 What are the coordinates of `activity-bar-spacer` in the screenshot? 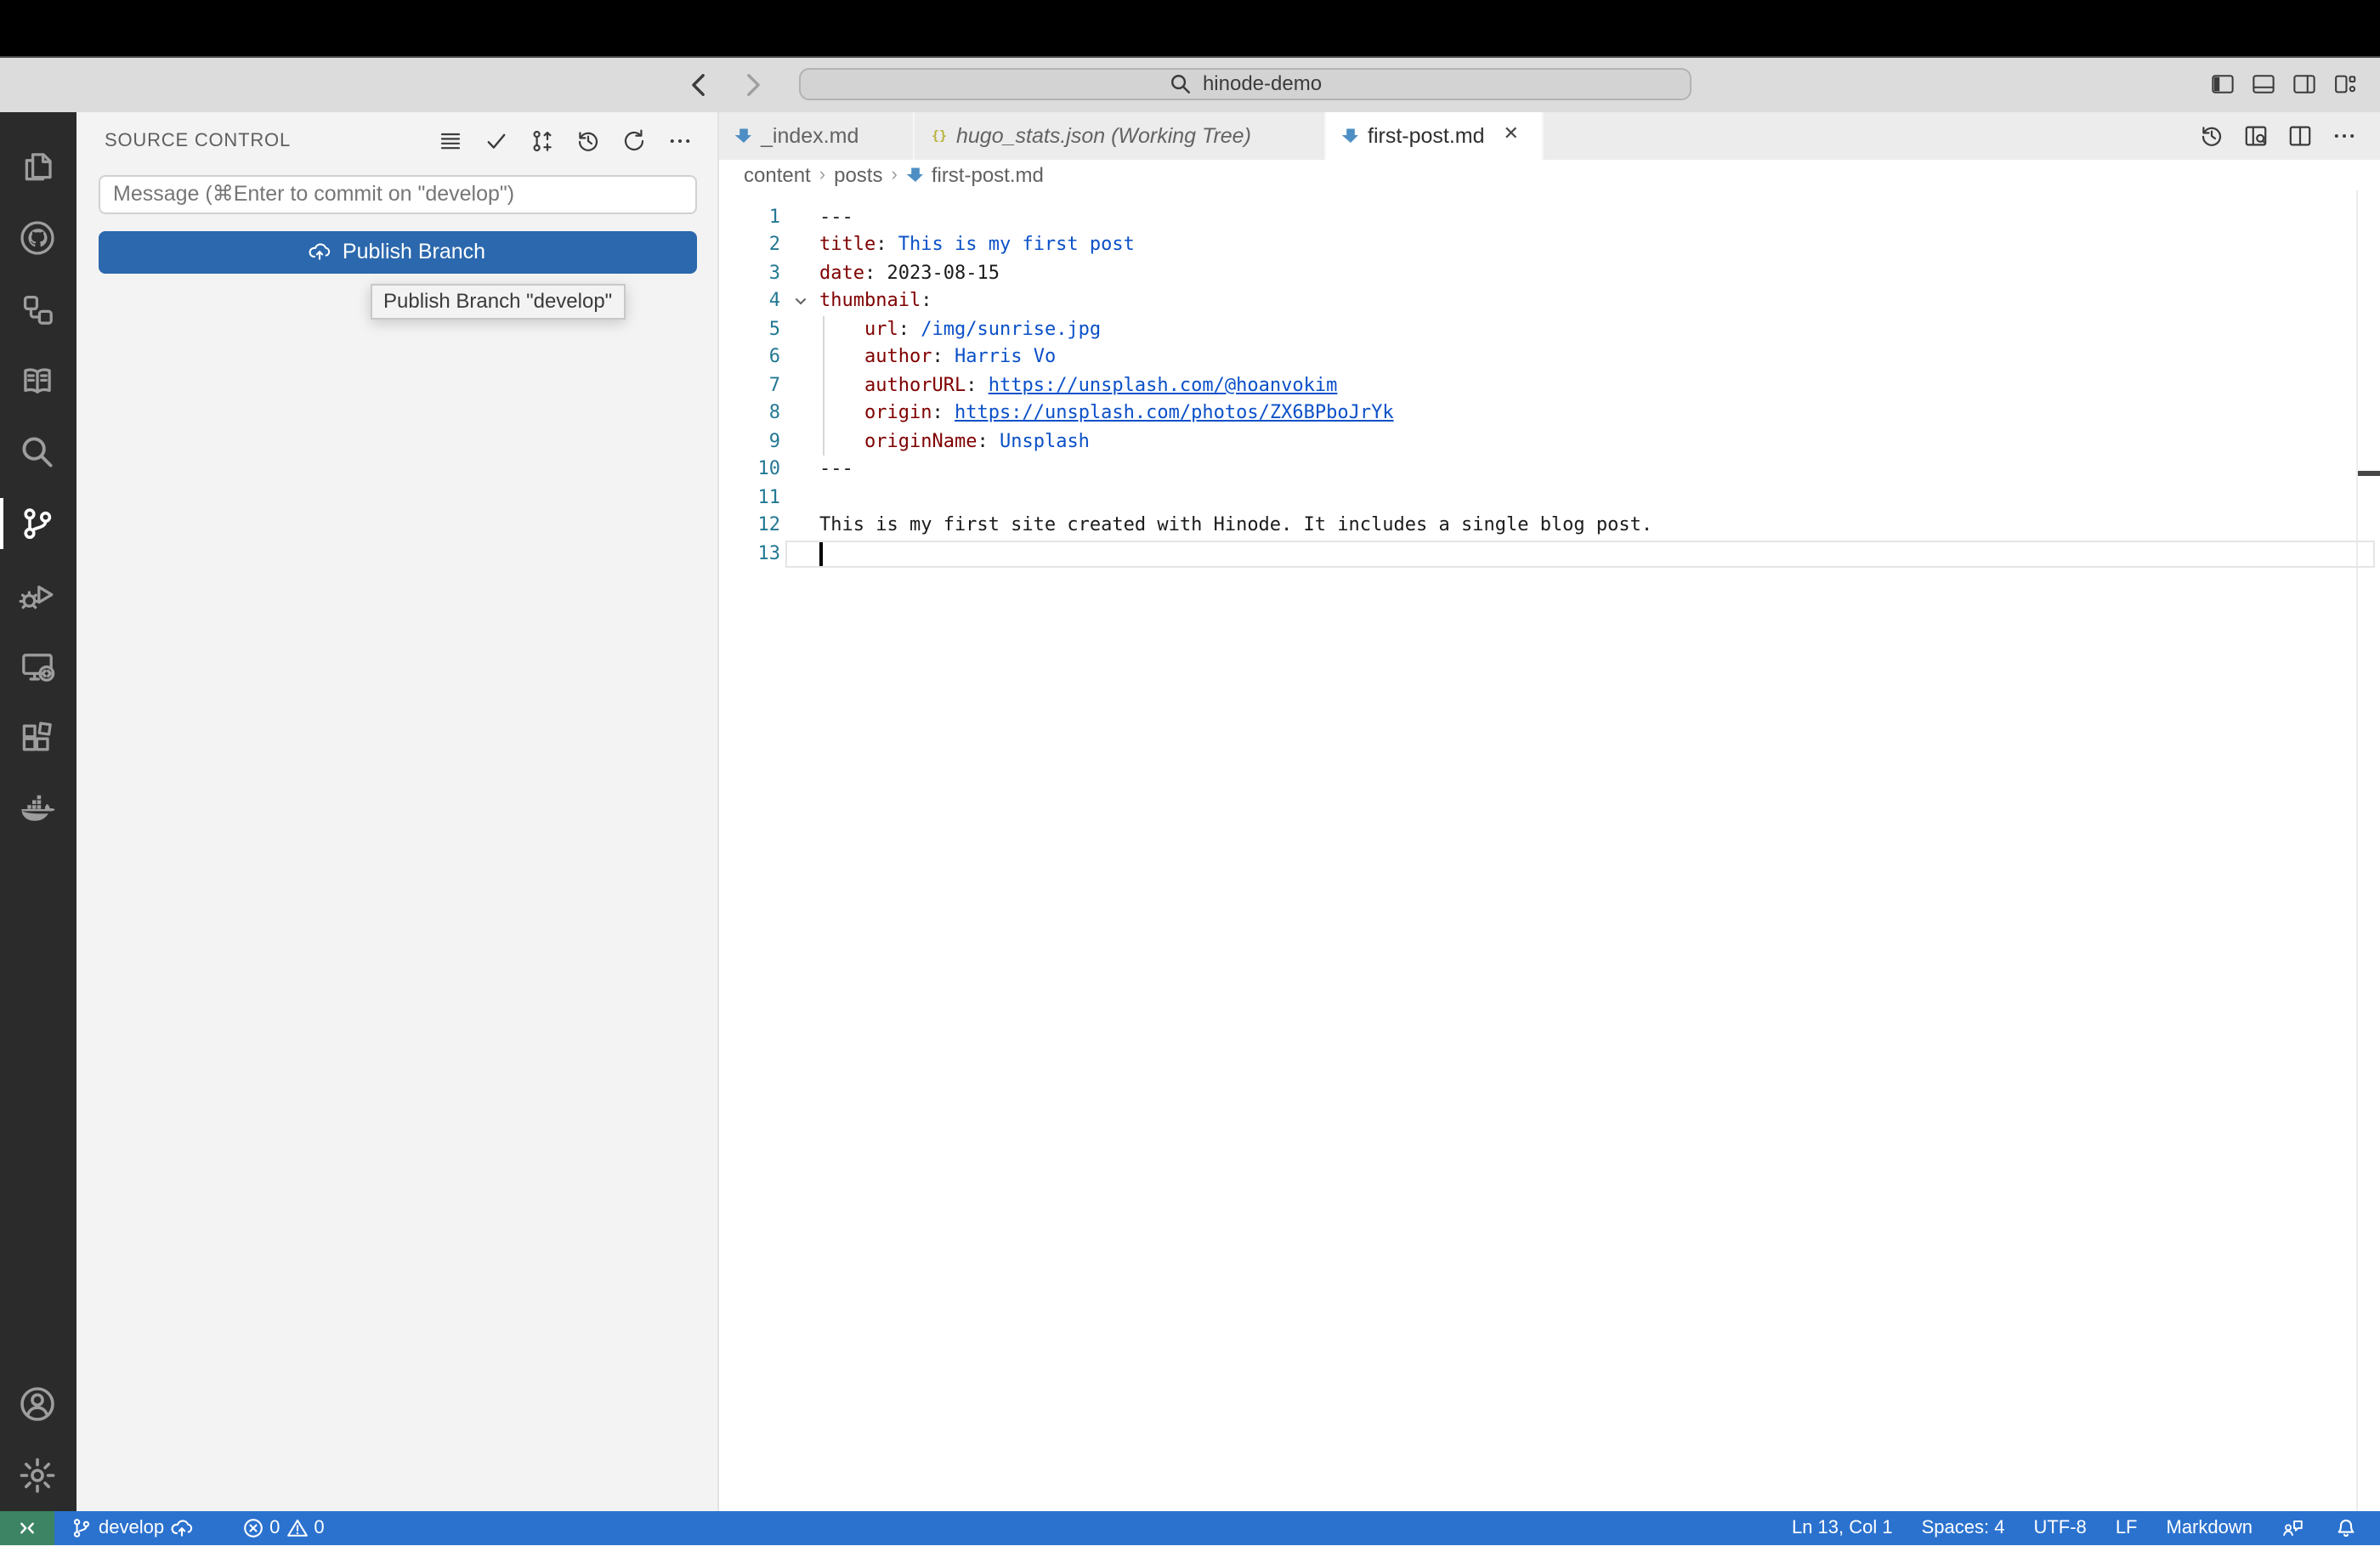 It's located at (38, 1106).